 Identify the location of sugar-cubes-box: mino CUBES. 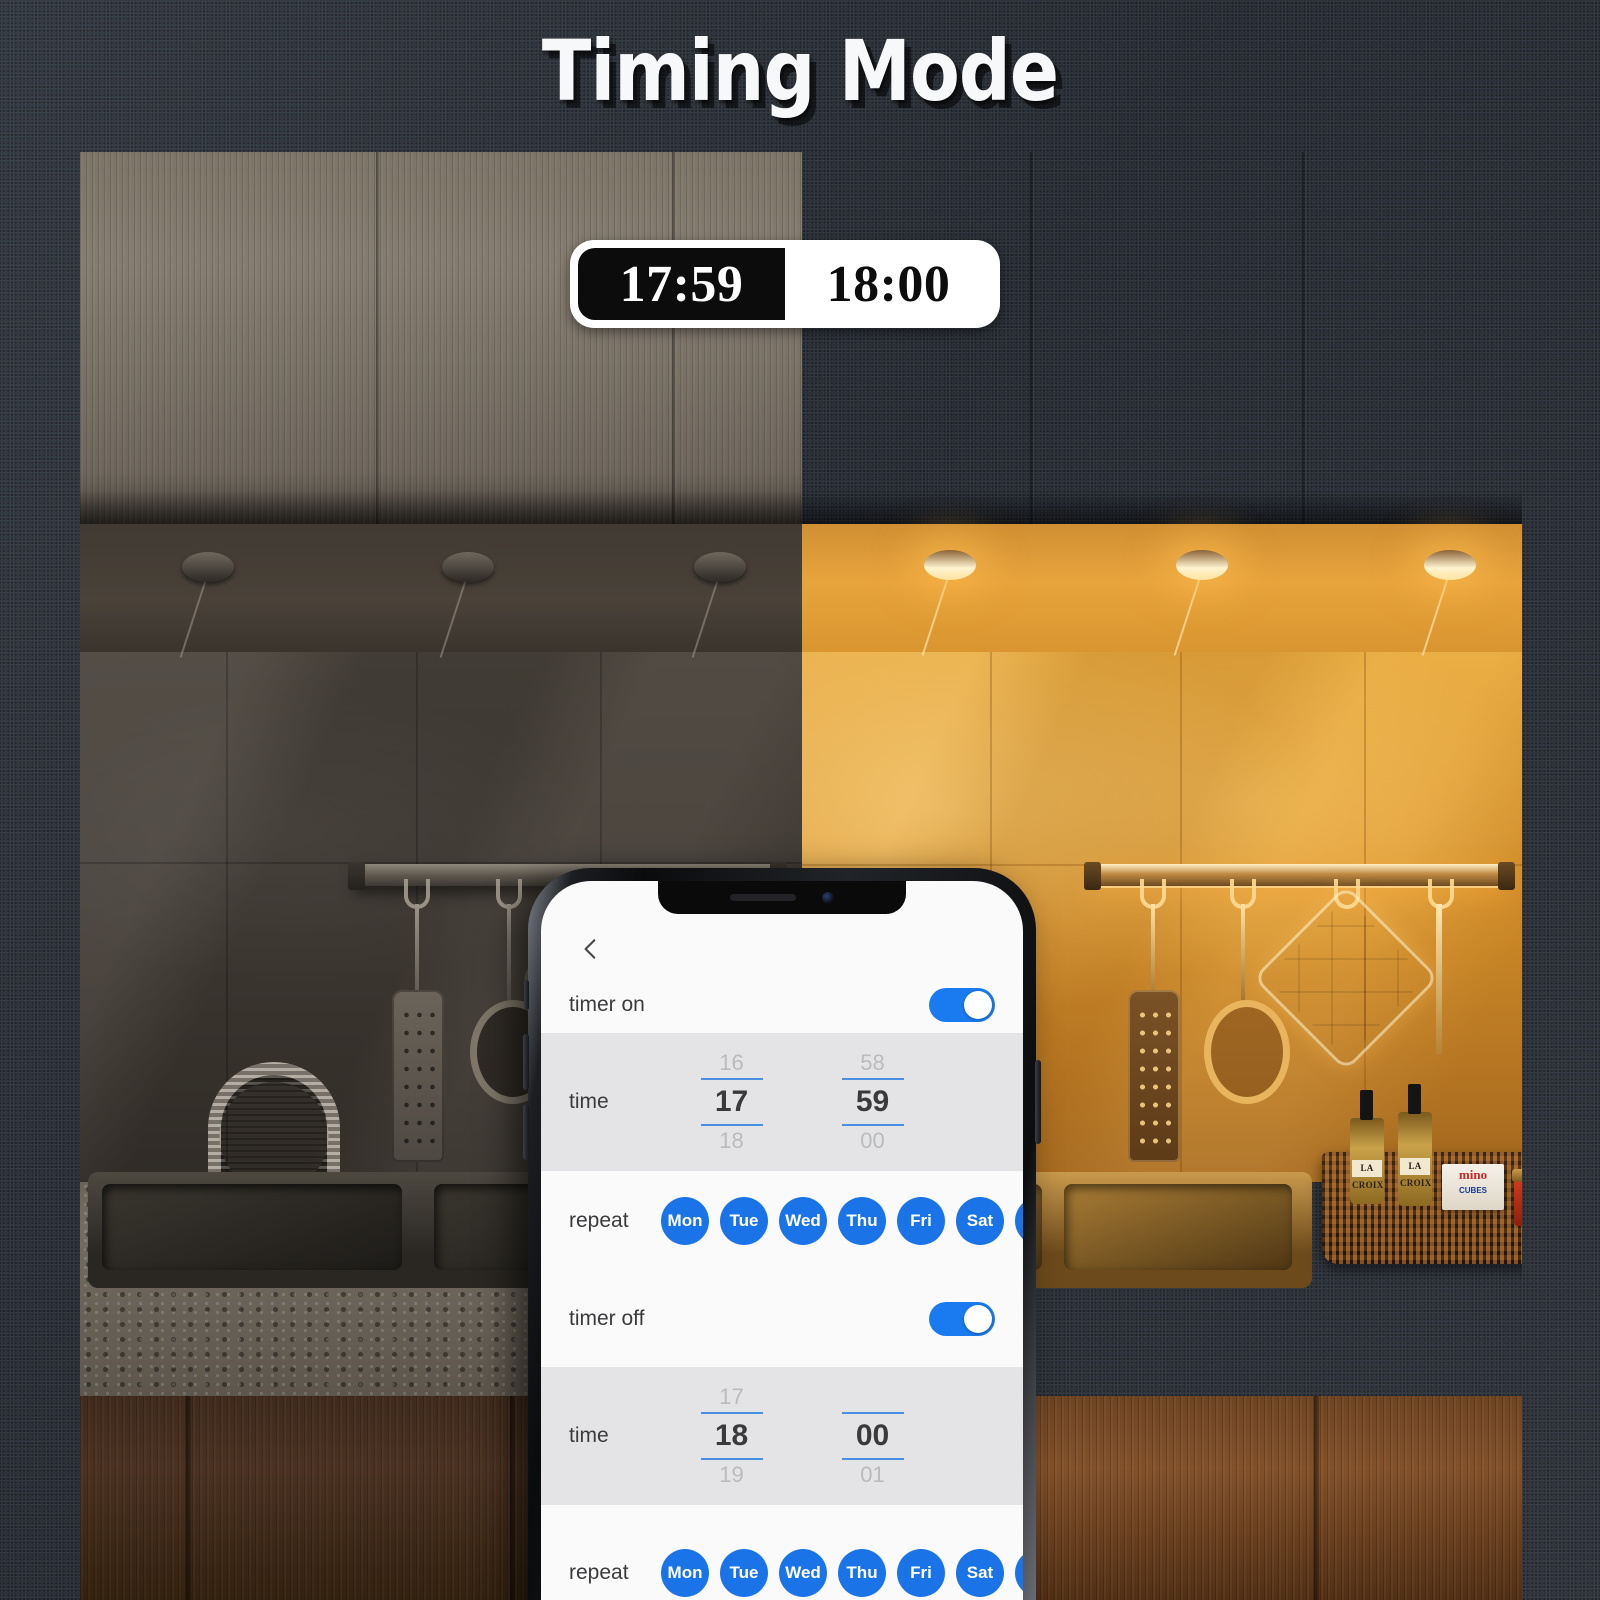
(1473, 1187).